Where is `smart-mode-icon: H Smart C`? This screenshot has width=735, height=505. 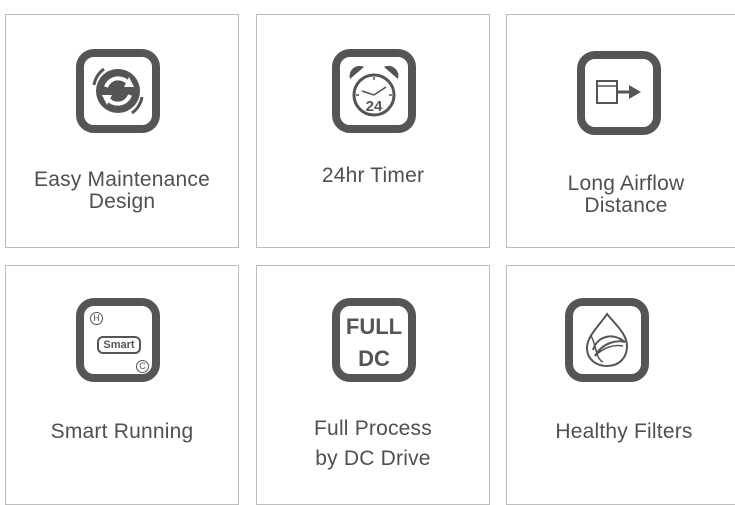
smart-mode-icon: H Smart C is located at coordinates (118, 340).